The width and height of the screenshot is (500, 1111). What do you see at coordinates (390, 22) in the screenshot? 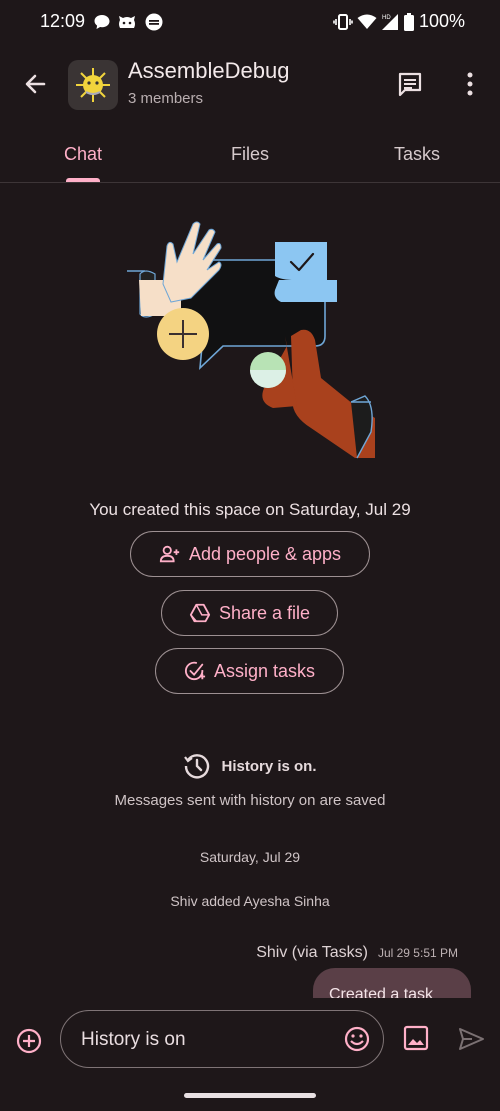
I see `signal-hd-icon: HD` at bounding box center [390, 22].